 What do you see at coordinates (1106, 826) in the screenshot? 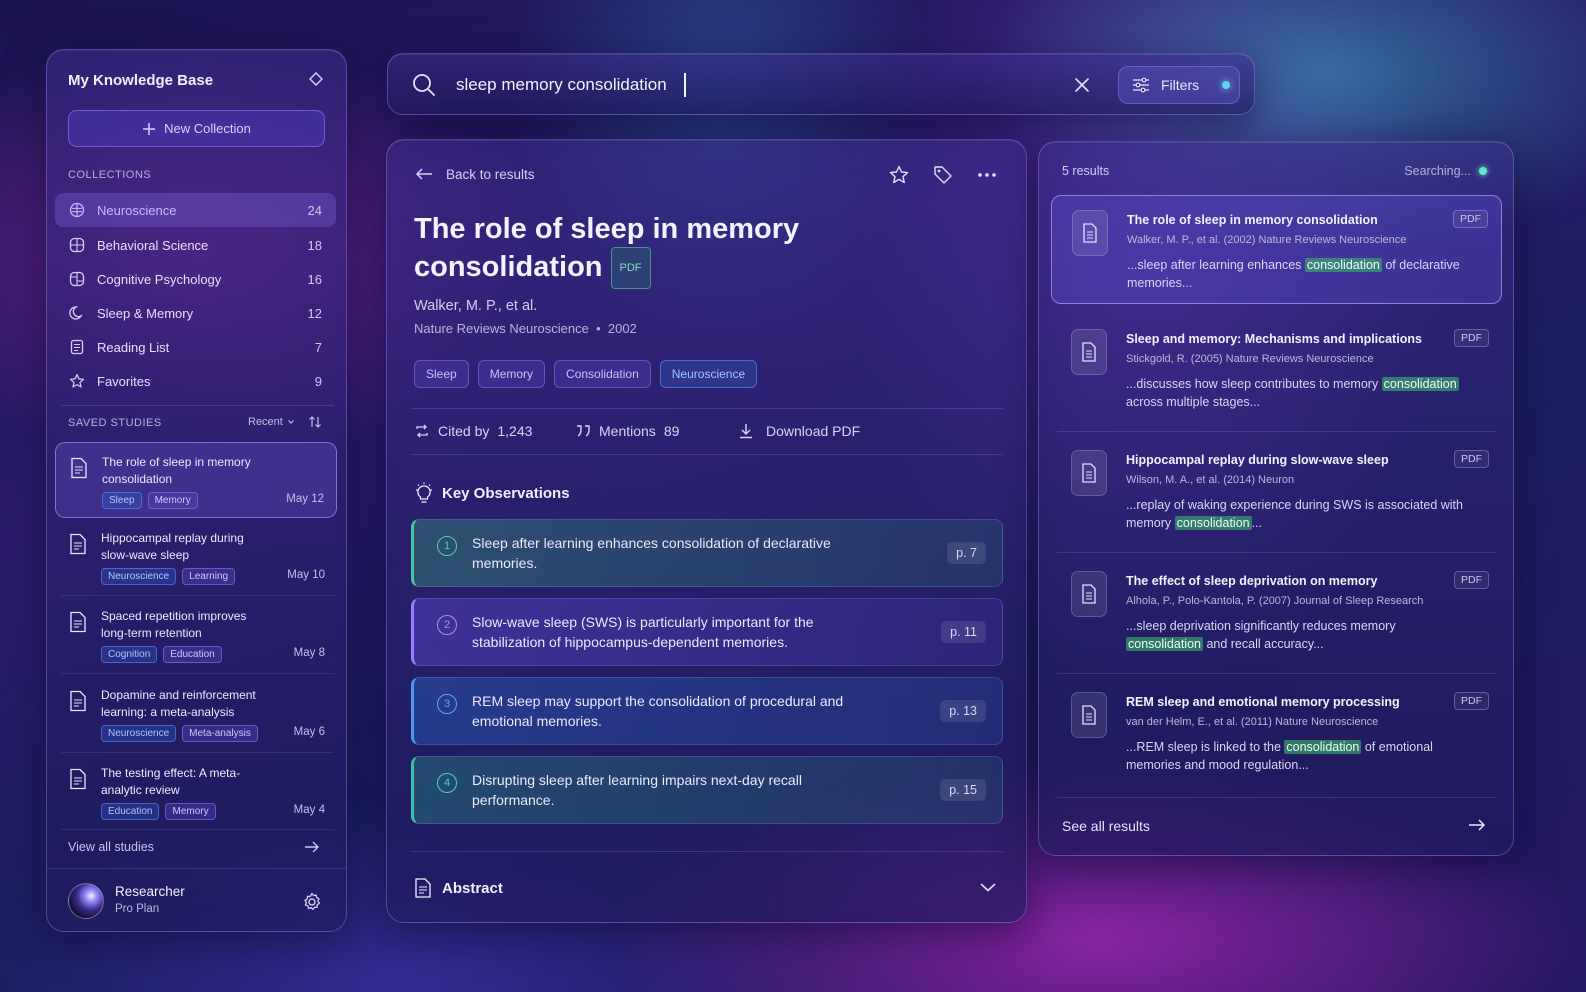
I see `see-all-results-link: See all results` at bounding box center [1106, 826].